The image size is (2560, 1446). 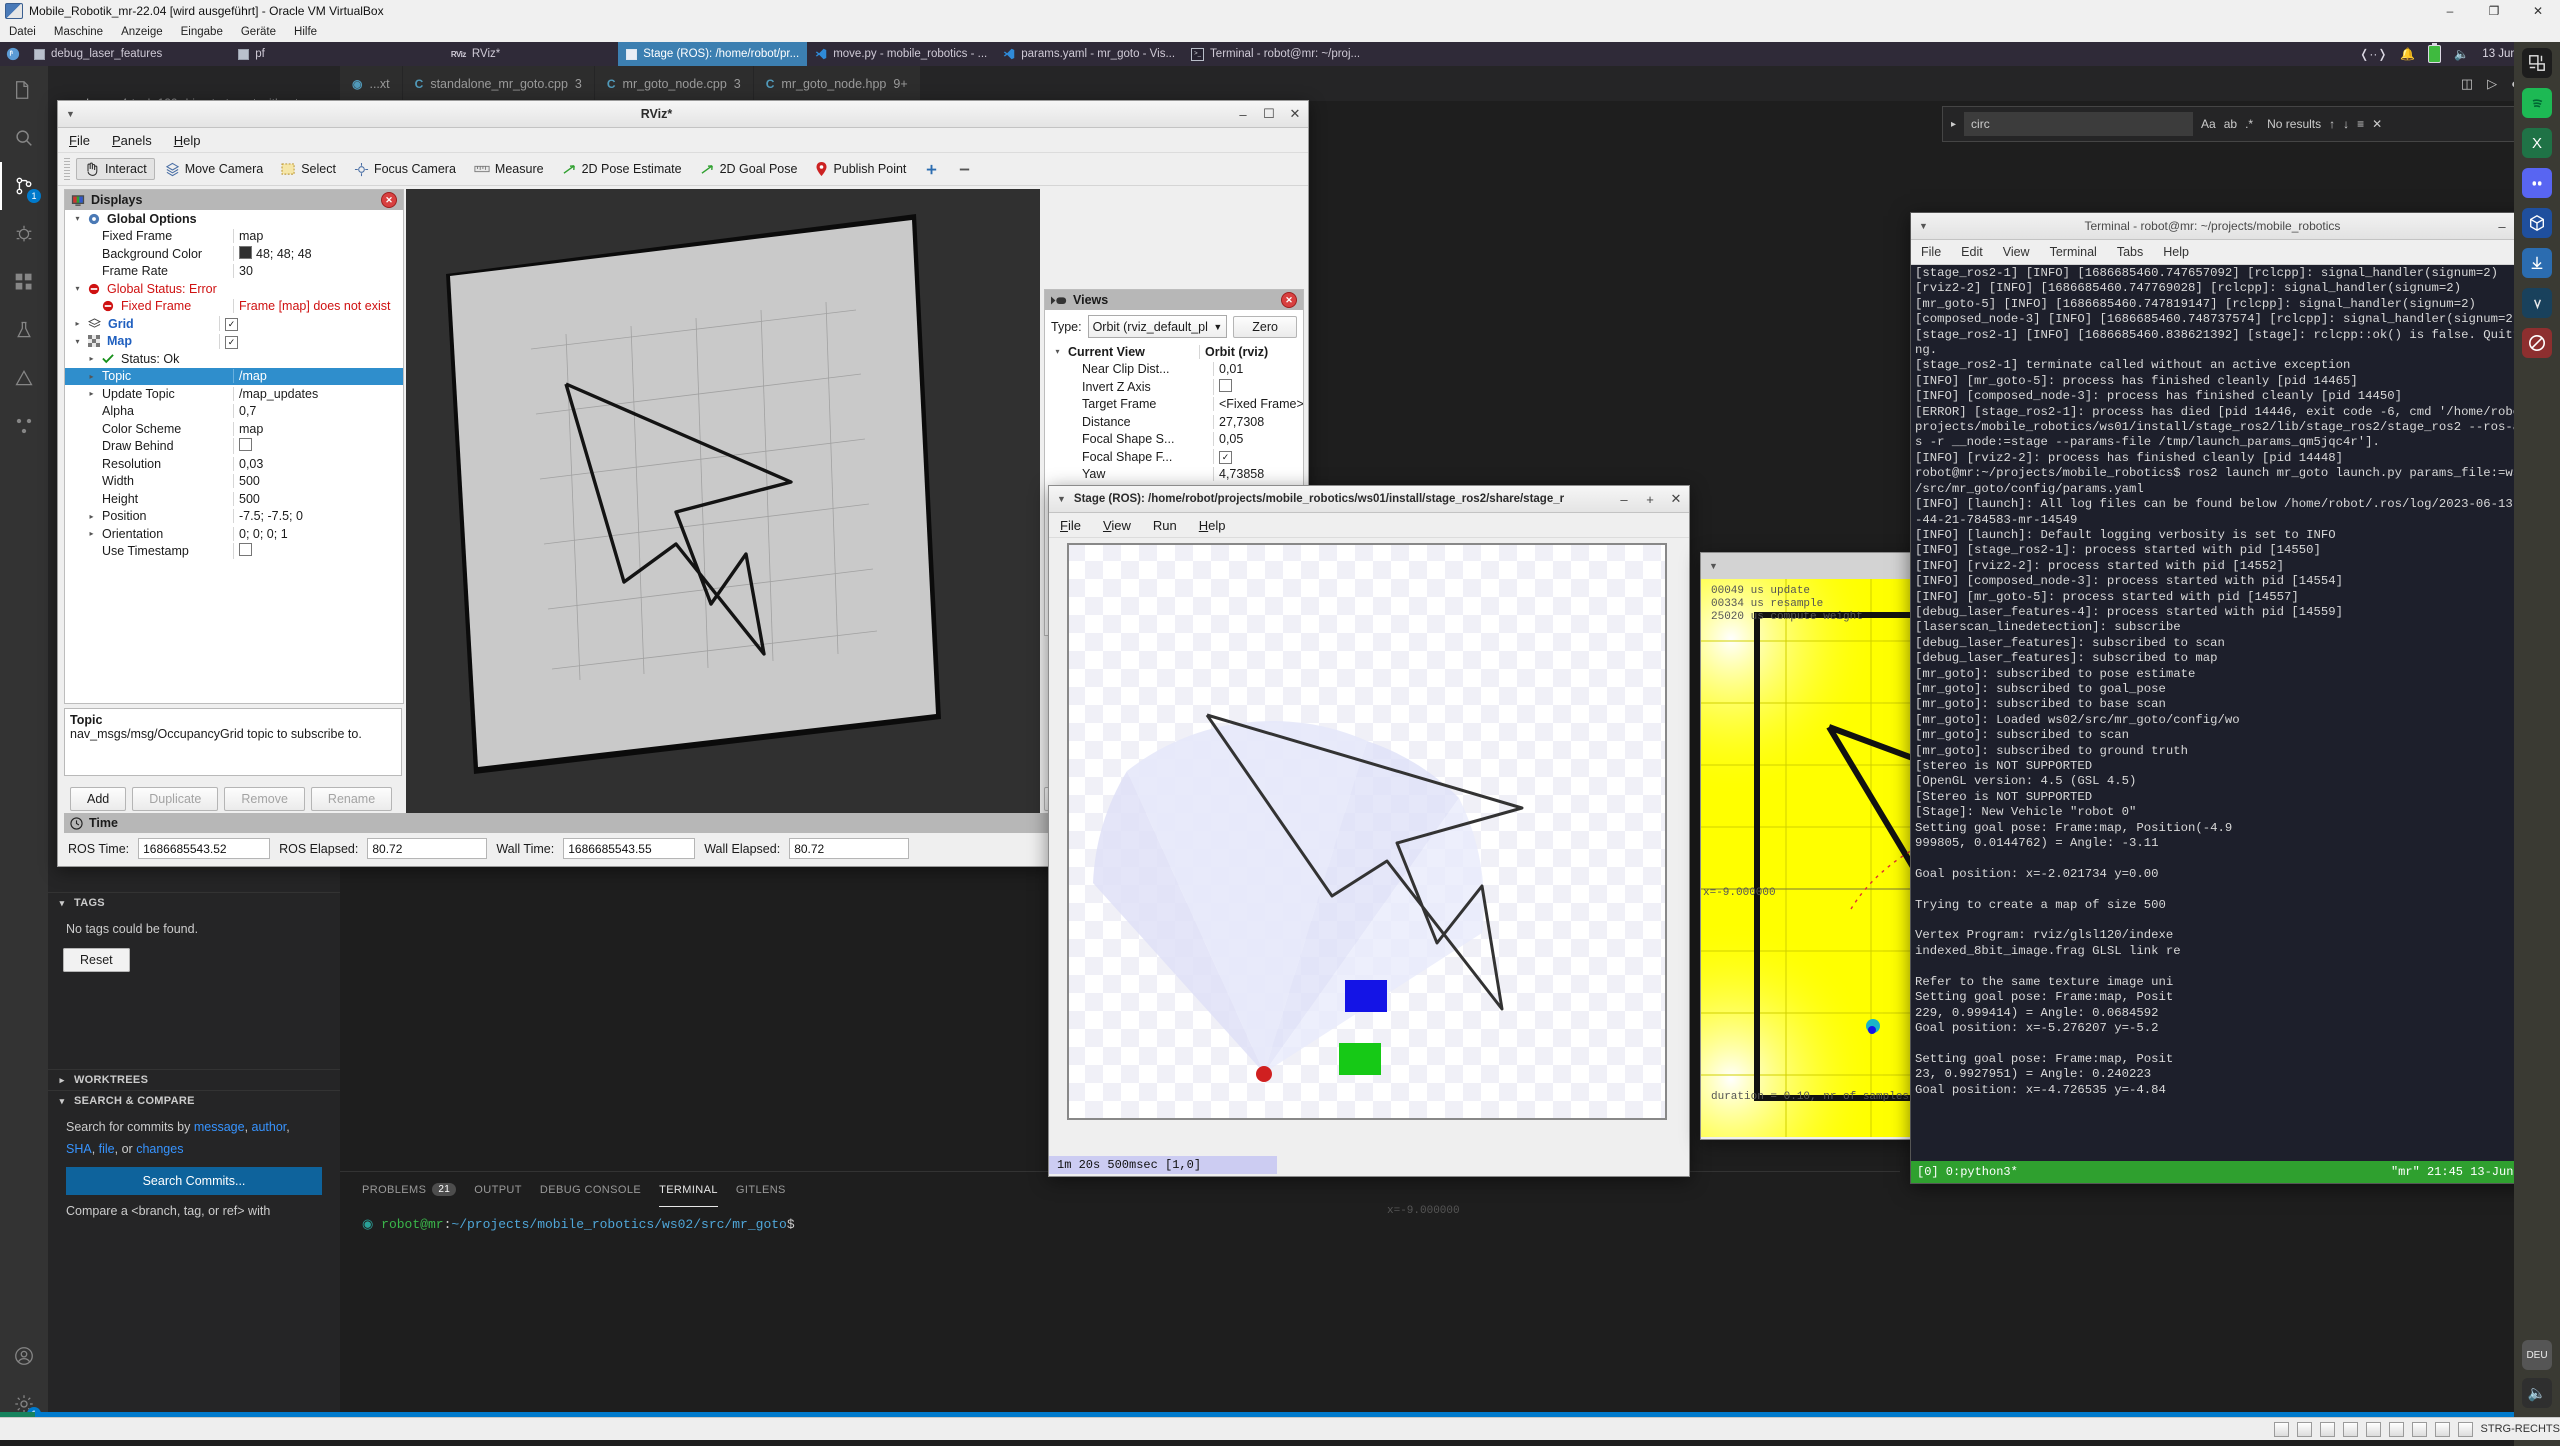 I want to click on menu-anzeige: Anzeige, so click(x=142, y=32).